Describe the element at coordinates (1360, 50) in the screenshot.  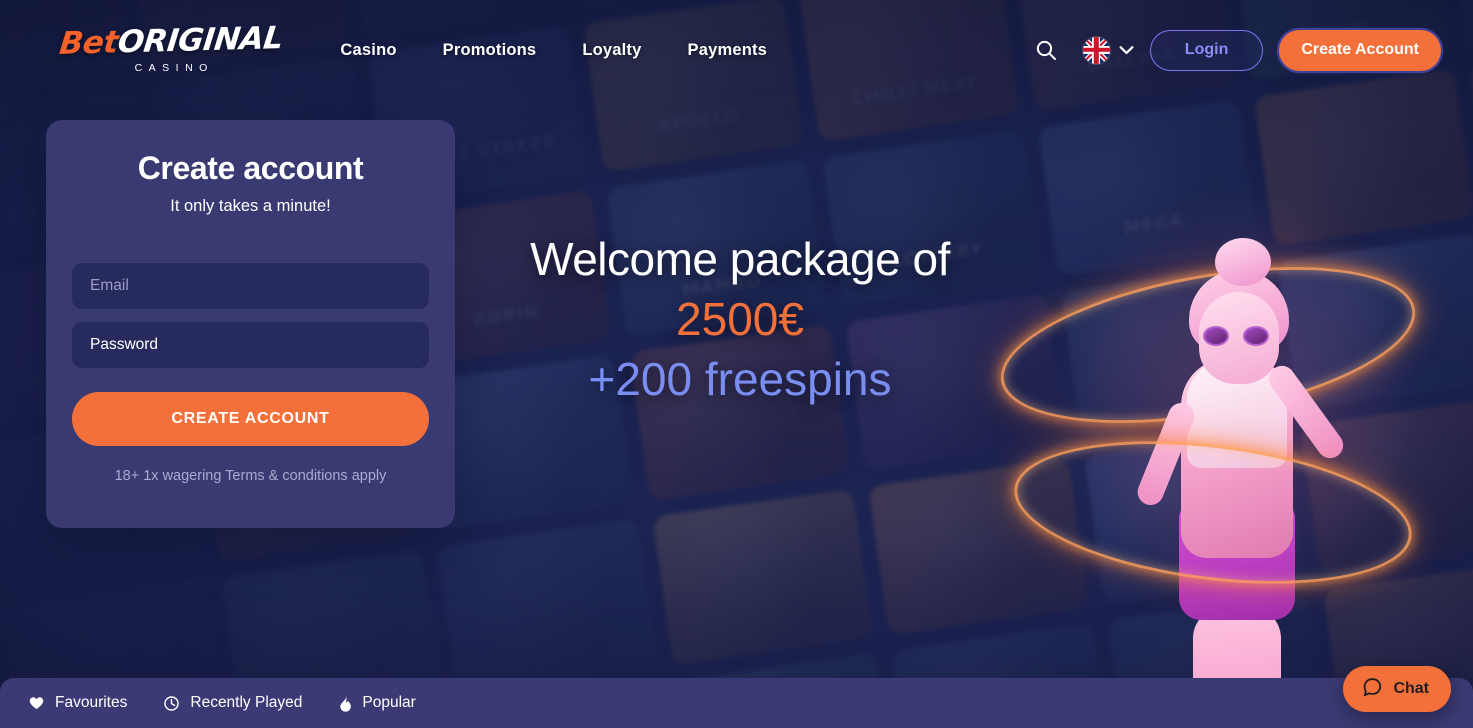
I see `create-account-button-header: Create Account` at that location.